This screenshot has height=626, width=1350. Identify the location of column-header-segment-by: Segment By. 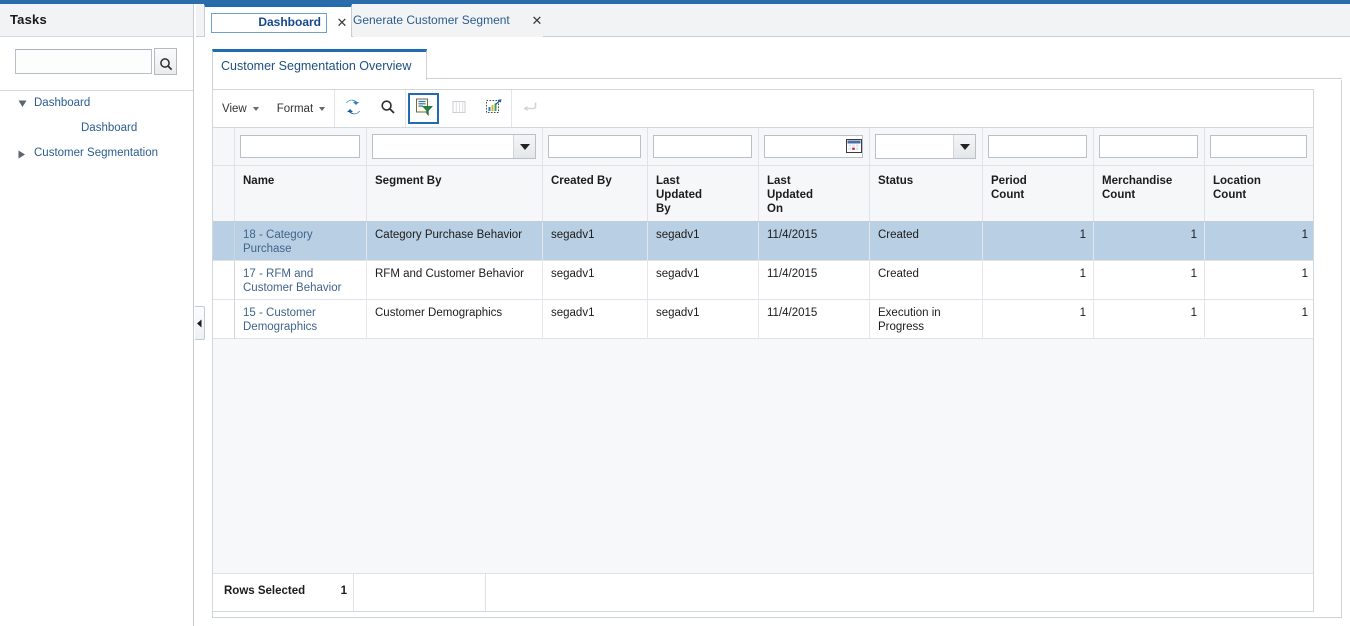
(455, 193).